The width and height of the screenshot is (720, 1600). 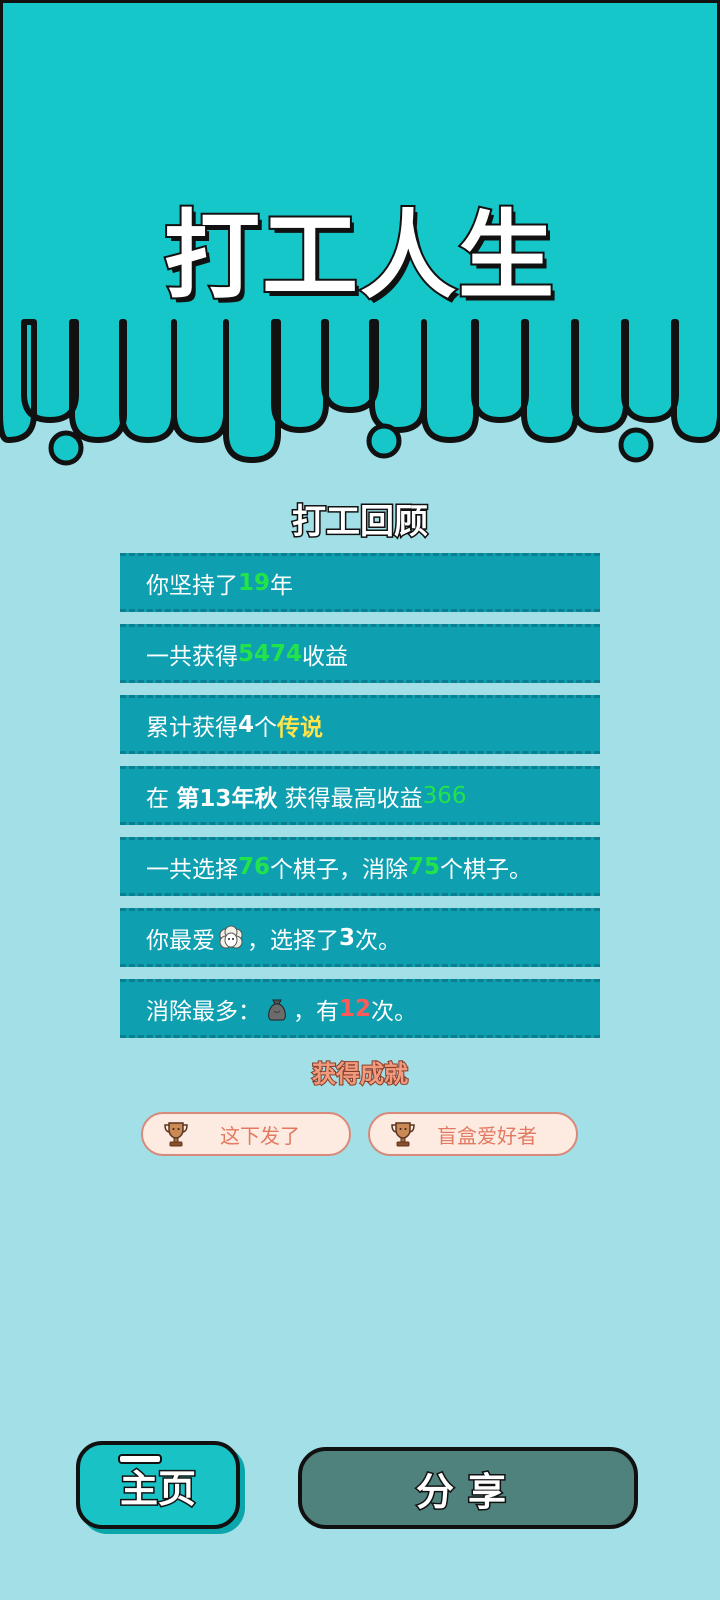 I want to click on share-button: 分享, so click(x=468, y=1488).